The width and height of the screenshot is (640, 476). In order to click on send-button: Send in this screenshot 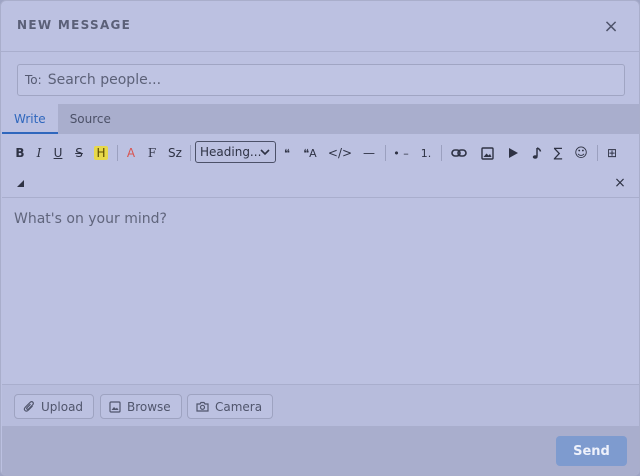, I will do `click(591, 451)`.